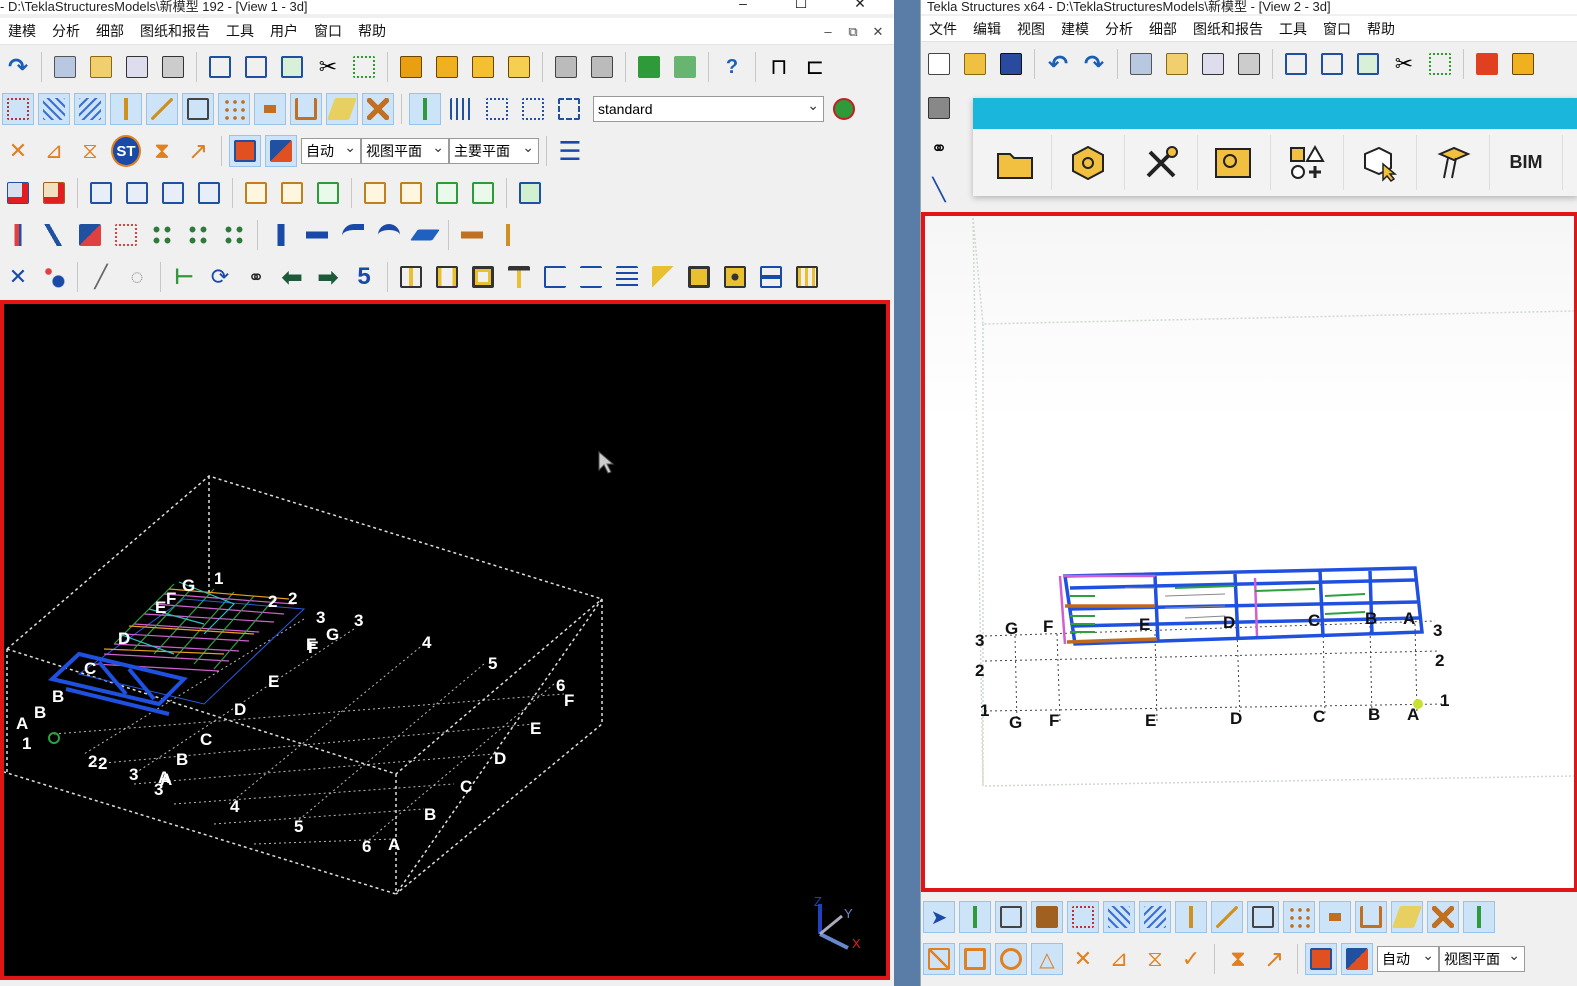 The image size is (1577, 986). What do you see at coordinates (1526, 162) in the screenshot?
I see `ribbon-bim-button: BIM` at bounding box center [1526, 162].